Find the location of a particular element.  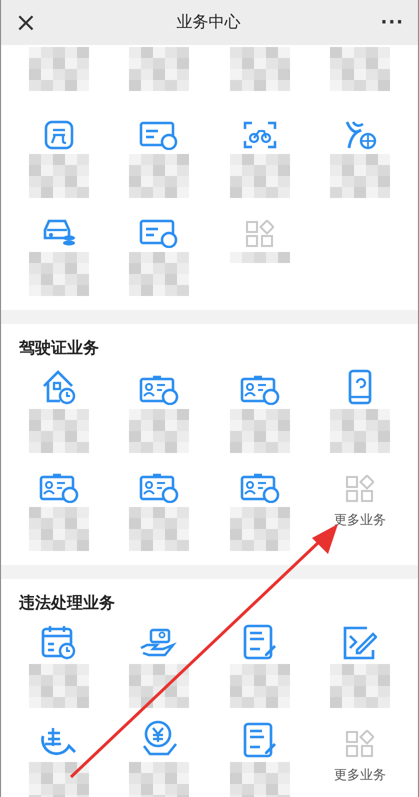

calendar-clock-icon is located at coordinates (59, 642).